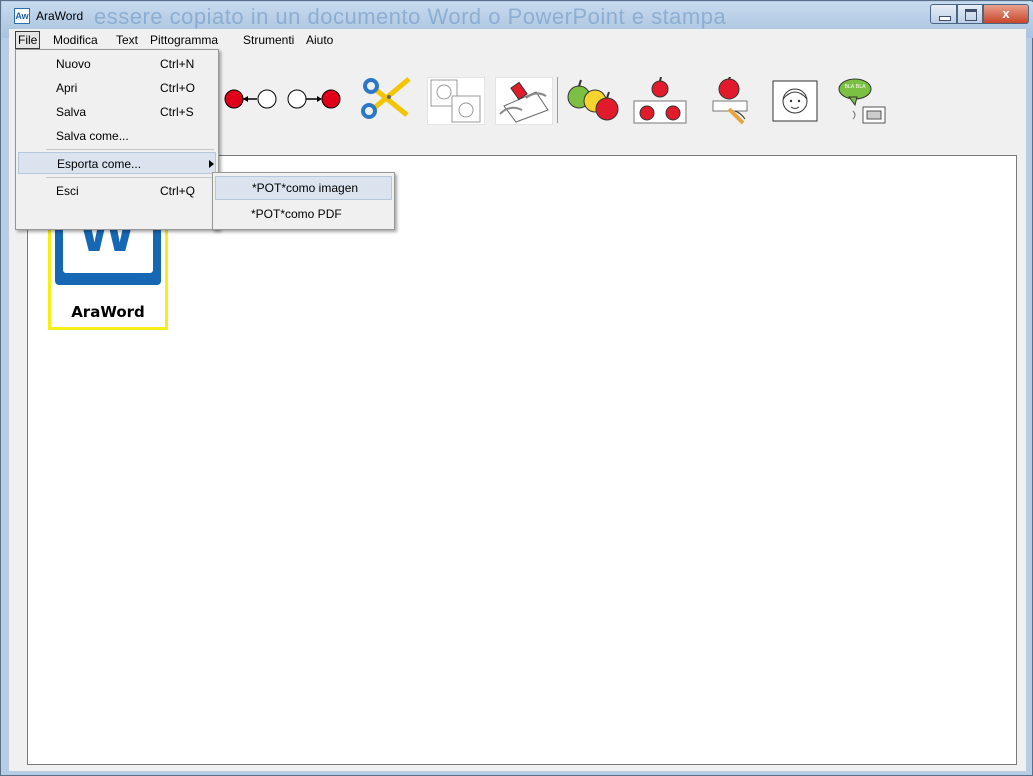 The height and width of the screenshot is (776, 1033). I want to click on label-button, so click(728, 99).